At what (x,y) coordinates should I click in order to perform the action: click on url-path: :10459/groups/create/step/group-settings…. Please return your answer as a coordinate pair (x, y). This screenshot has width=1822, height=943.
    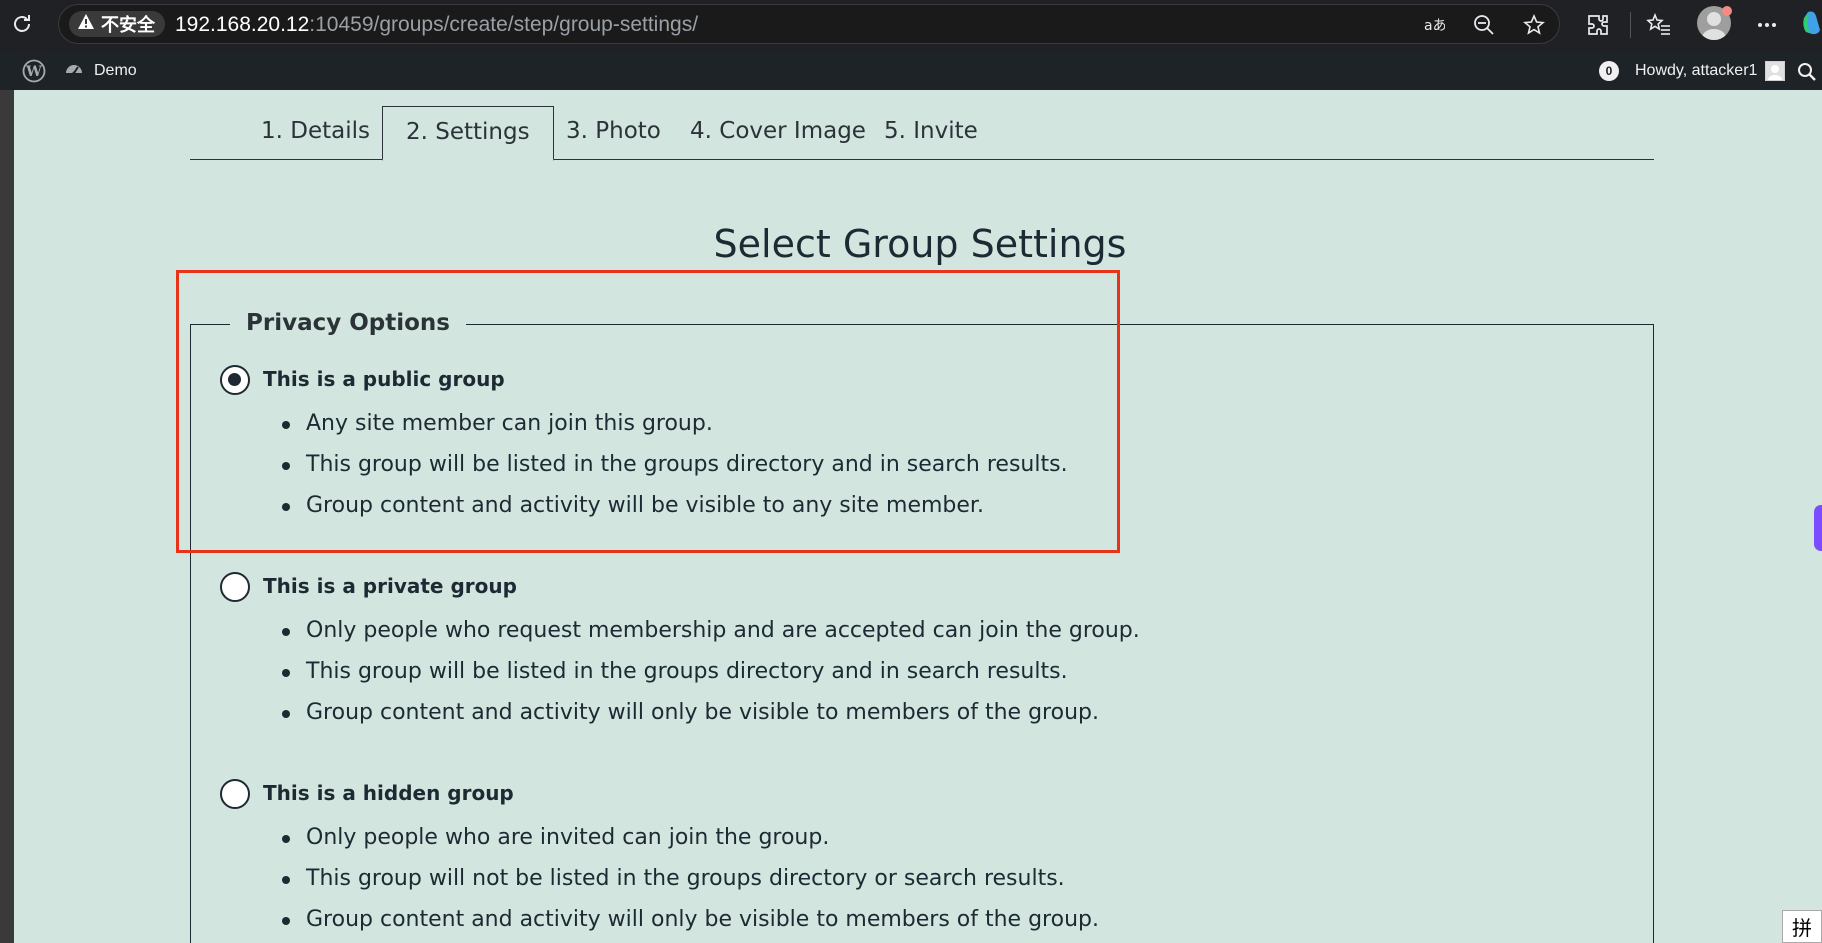
    Looking at the image, I should click on (504, 24).